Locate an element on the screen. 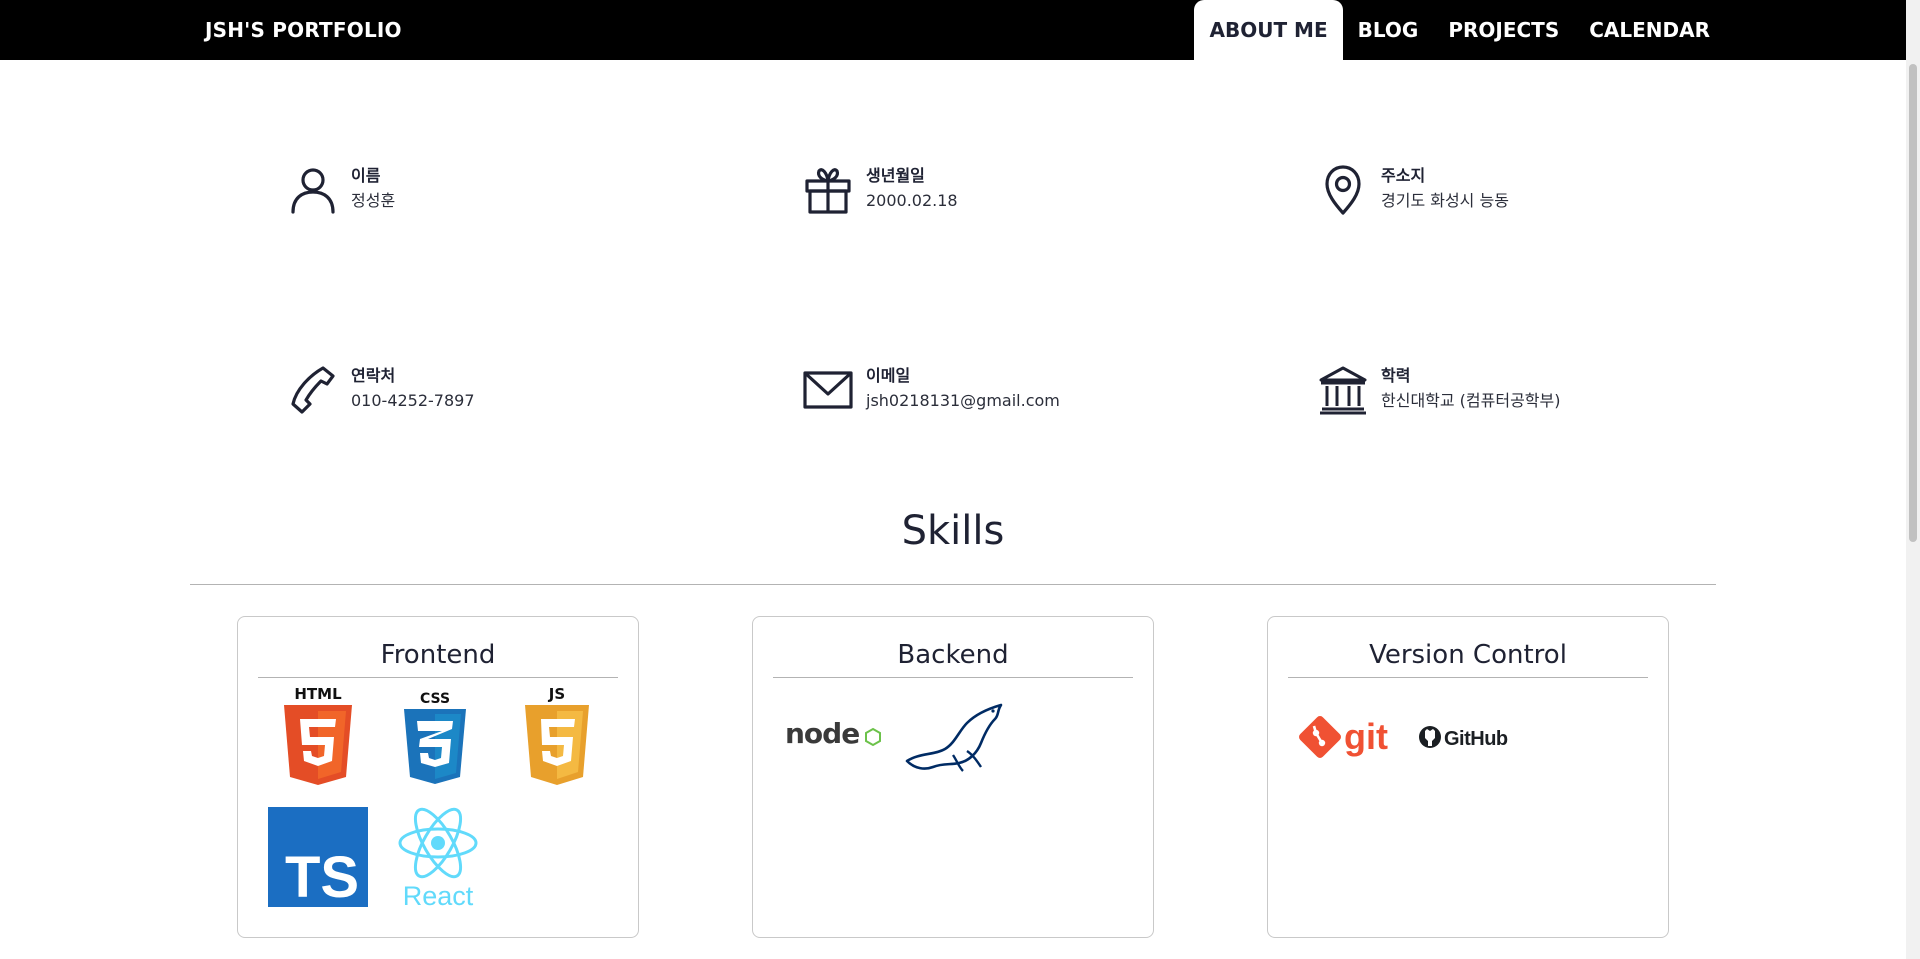  education-label: 학력 is located at coordinates (1396, 375).